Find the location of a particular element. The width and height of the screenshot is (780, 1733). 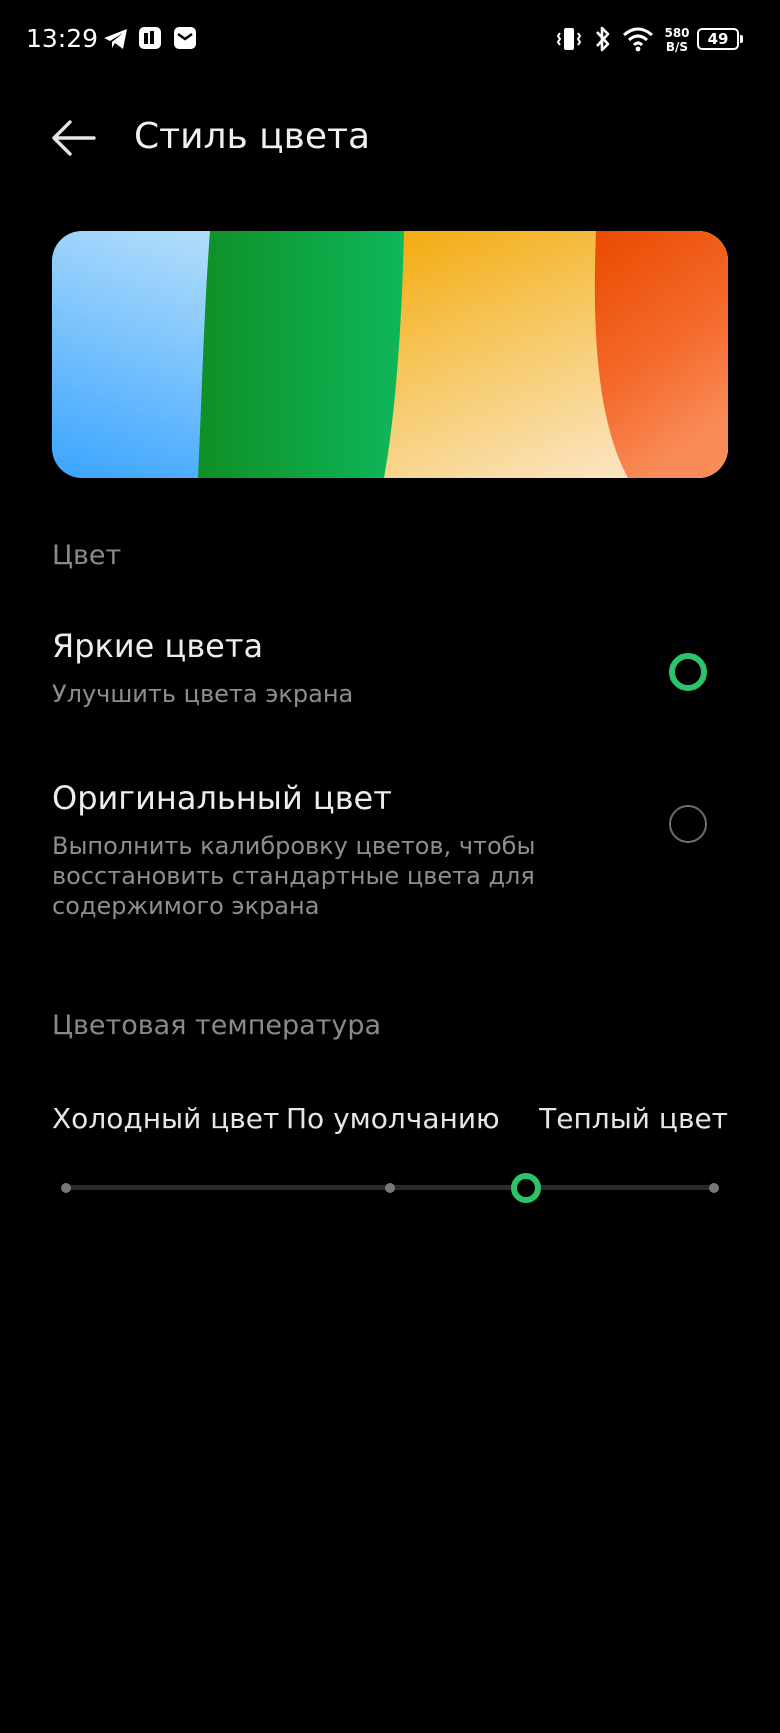

wifi-icon is located at coordinates (638, 39).